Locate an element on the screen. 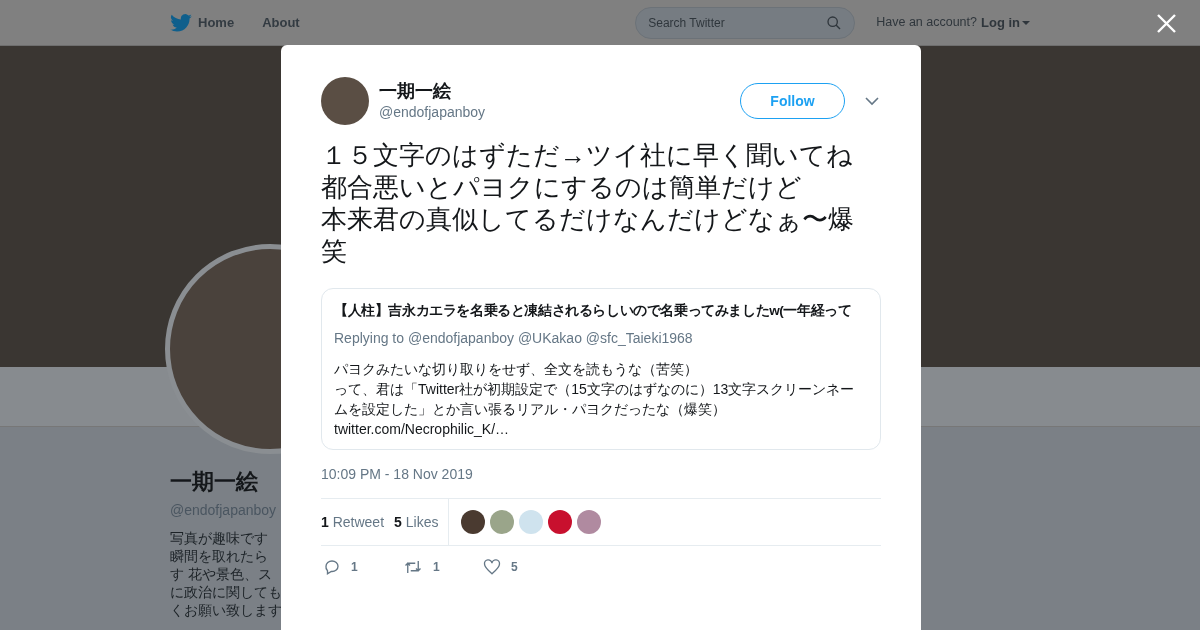  about-link: About is located at coordinates (281, 22).